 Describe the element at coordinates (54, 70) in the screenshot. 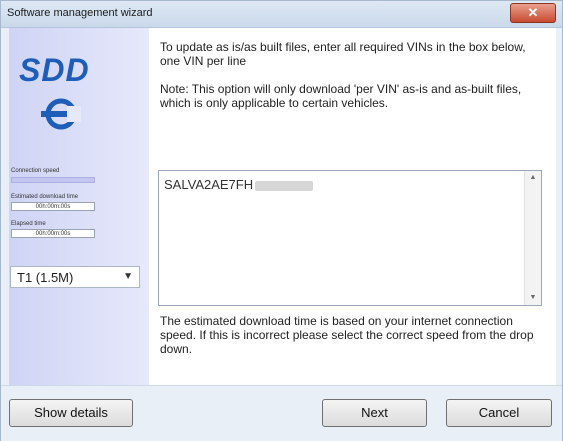

I see `sdd-logo: SDD` at that location.